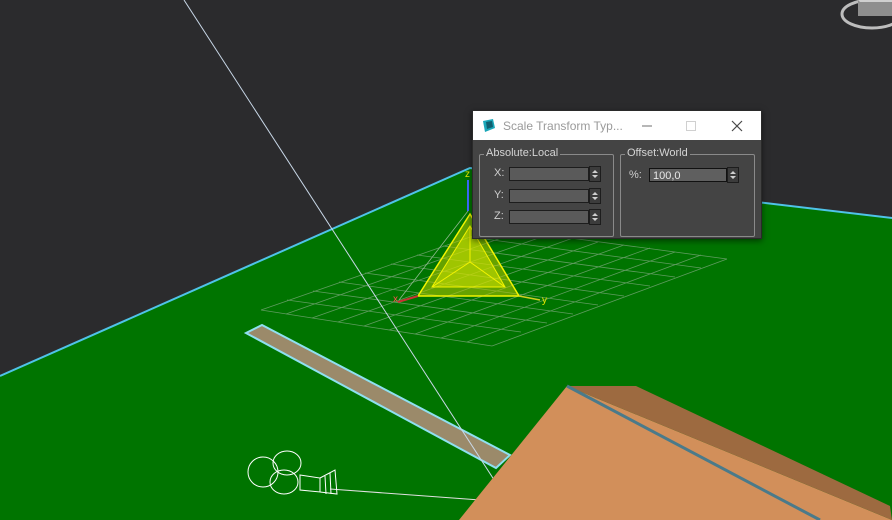  I want to click on minimize-button, so click(647, 125).